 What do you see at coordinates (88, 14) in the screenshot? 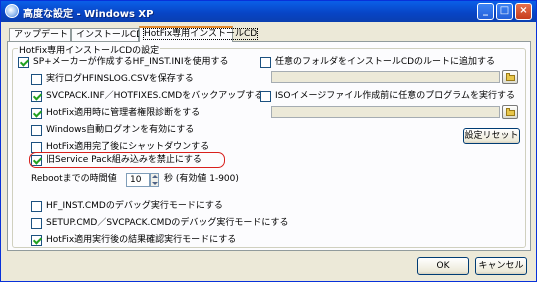
I see `window-title: 高度な設定 - Windows XP` at bounding box center [88, 14].